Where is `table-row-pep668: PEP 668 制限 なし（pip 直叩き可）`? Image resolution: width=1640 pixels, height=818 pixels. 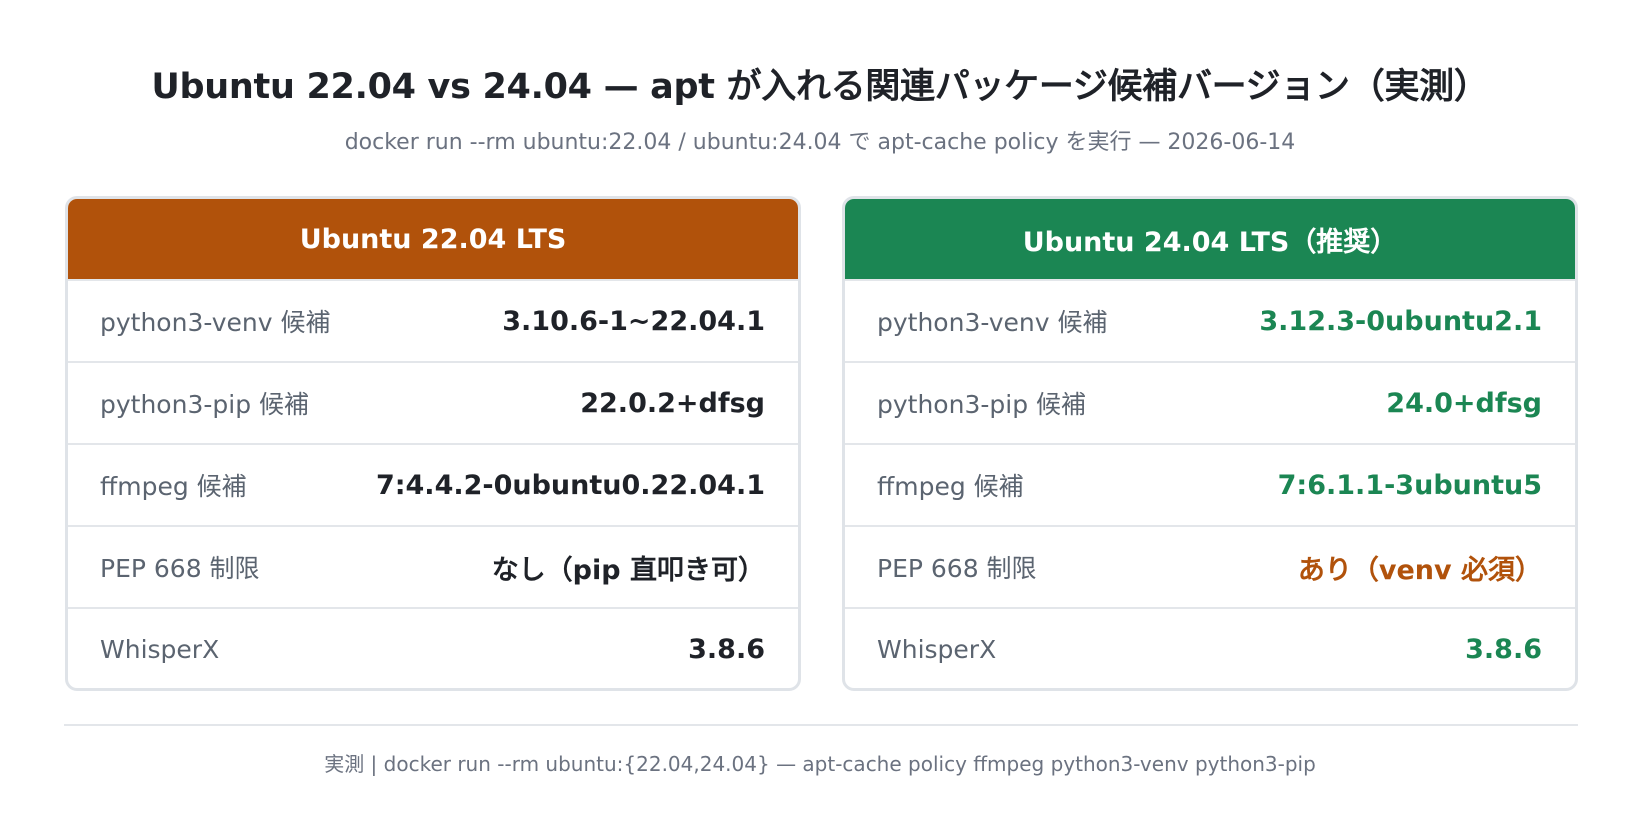
table-row-pep668: PEP 668 制限 なし（pip 直叩き可） is located at coordinates (433, 566).